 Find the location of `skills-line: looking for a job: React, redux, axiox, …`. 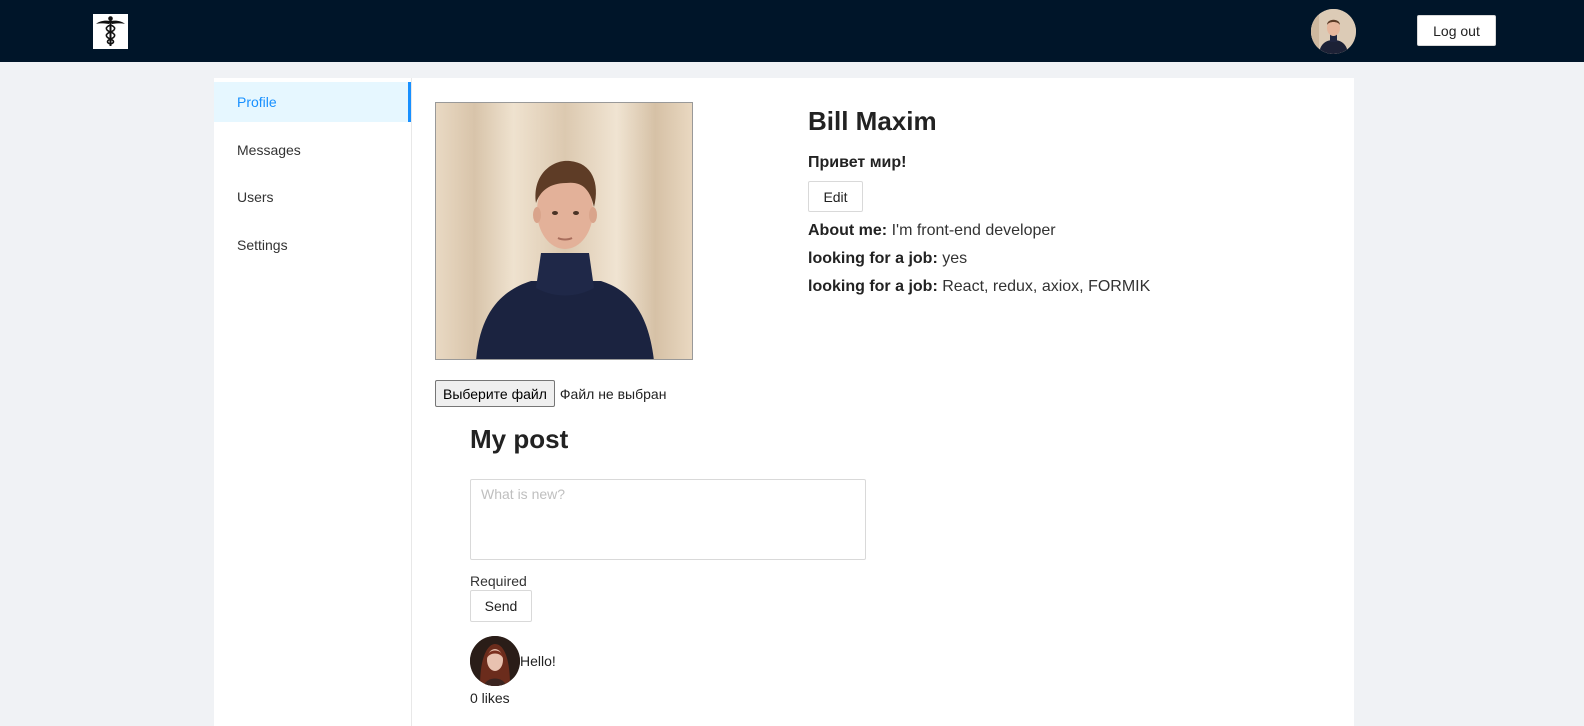

skills-line: looking for a job: React, redux, axiox, … is located at coordinates (1068, 287).